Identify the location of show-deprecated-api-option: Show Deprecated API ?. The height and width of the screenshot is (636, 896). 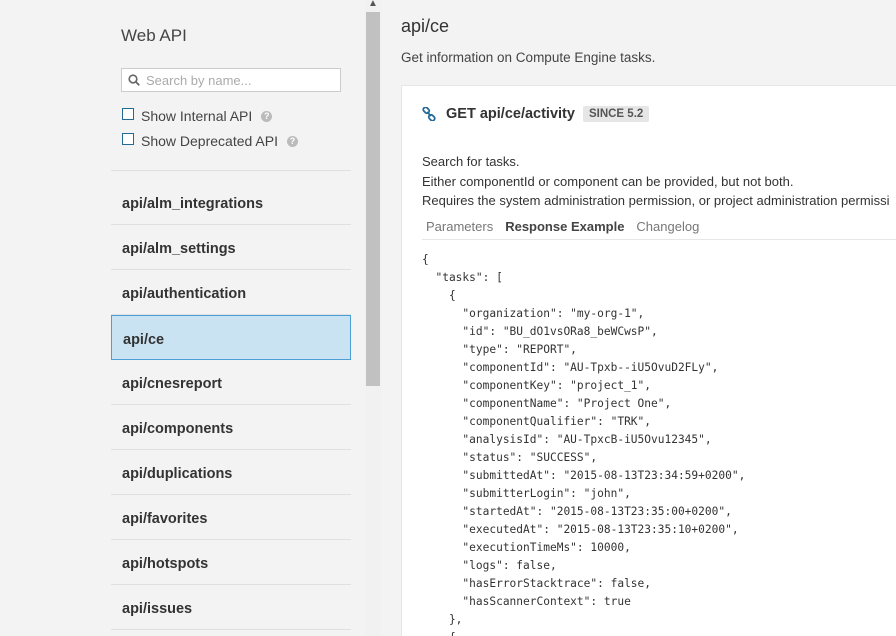
(210, 141).